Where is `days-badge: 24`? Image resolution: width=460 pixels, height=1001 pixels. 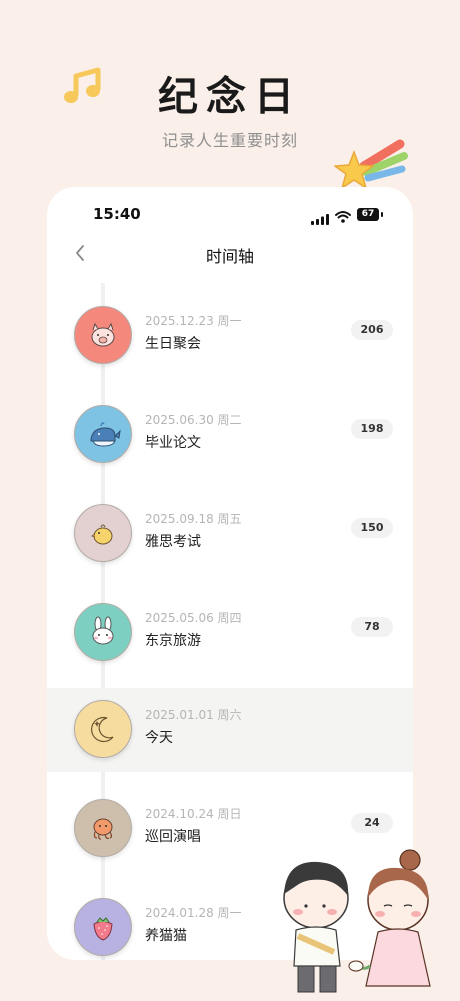 days-badge: 24 is located at coordinates (372, 823).